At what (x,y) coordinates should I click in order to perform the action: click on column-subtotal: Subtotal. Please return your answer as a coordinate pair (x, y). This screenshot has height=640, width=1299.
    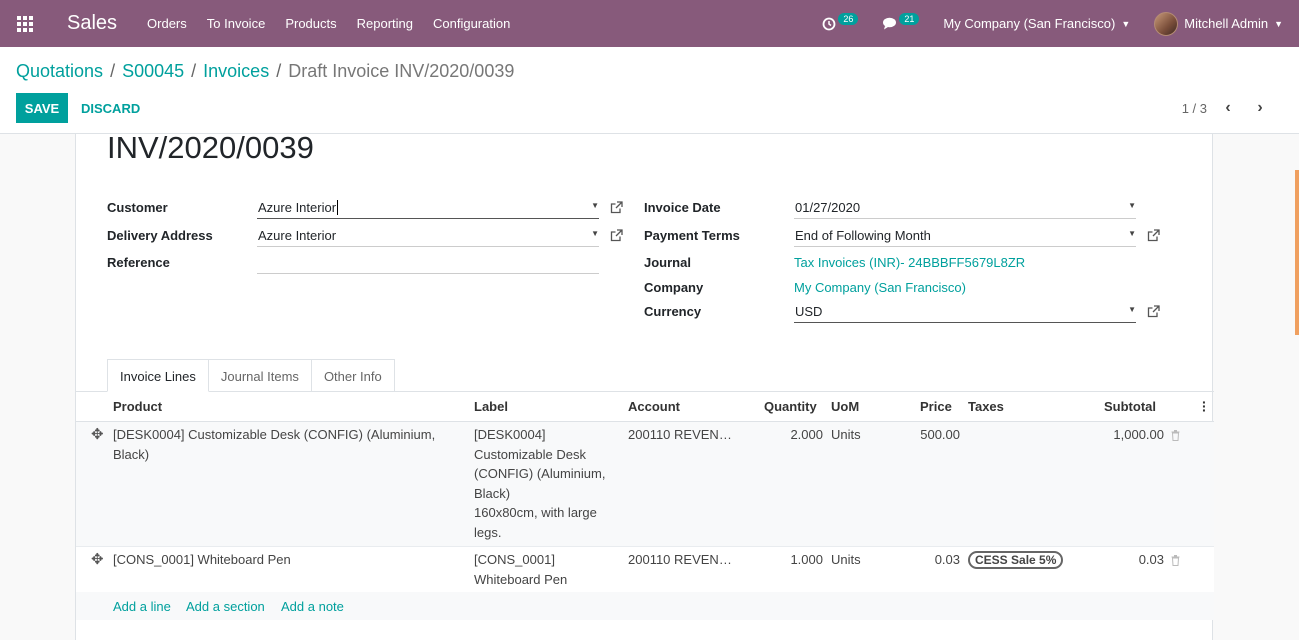
    Looking at the image, I should click on (1130, 406).